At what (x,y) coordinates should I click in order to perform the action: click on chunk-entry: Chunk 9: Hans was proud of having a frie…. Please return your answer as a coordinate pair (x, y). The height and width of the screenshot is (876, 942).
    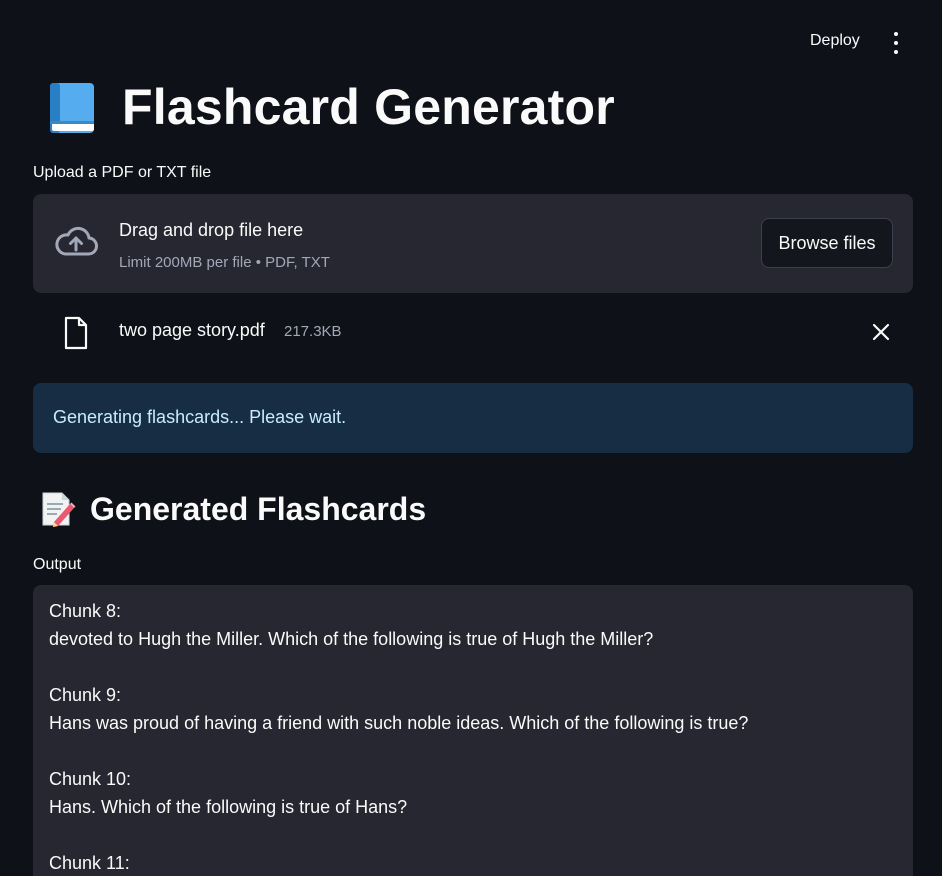
    Looking at the image, I should click on (473, 709).